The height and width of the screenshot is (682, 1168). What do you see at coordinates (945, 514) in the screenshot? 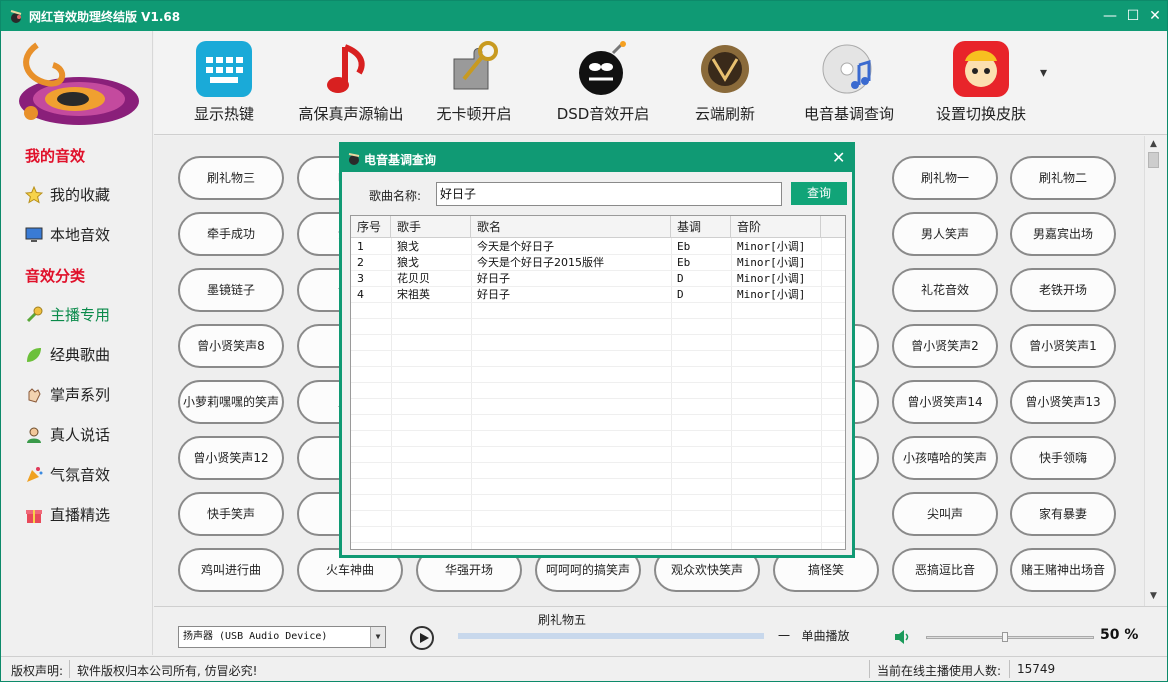
I see `sound-button: 尖叫声` at bounding box center [945, 514].